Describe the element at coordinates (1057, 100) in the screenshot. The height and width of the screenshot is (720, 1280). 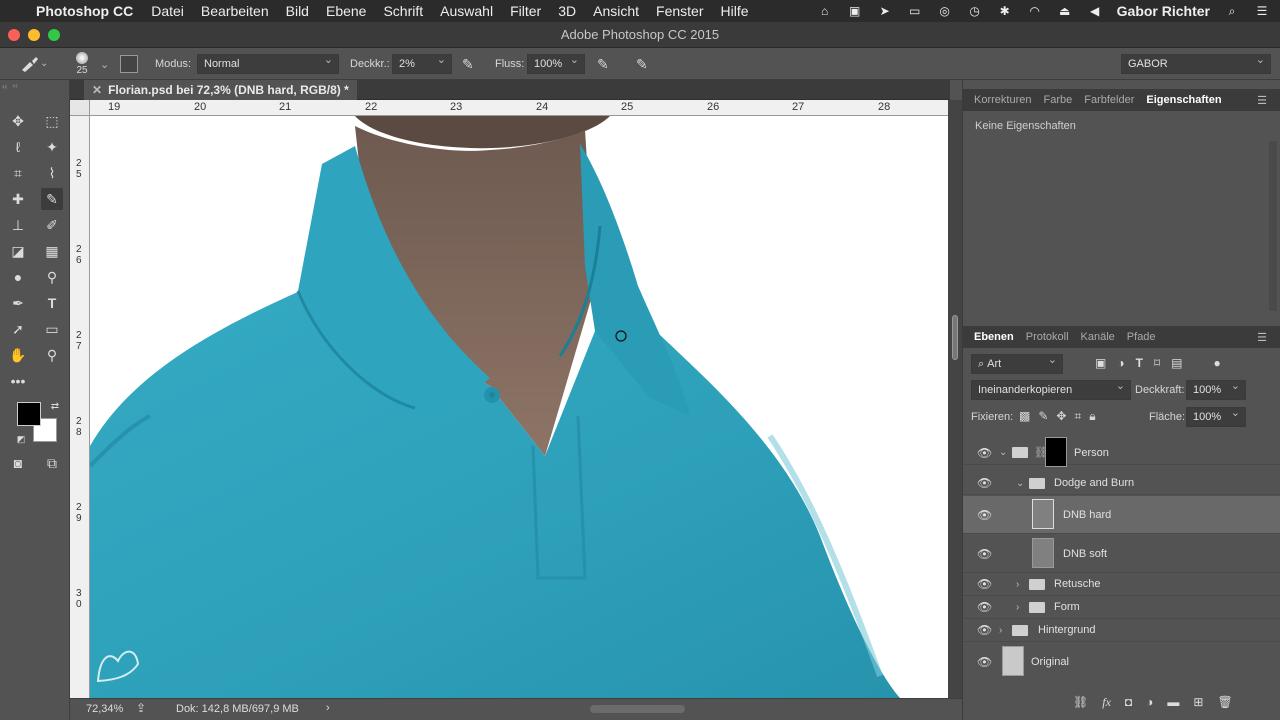
I see `tab-farbe: Farbe` at that location.